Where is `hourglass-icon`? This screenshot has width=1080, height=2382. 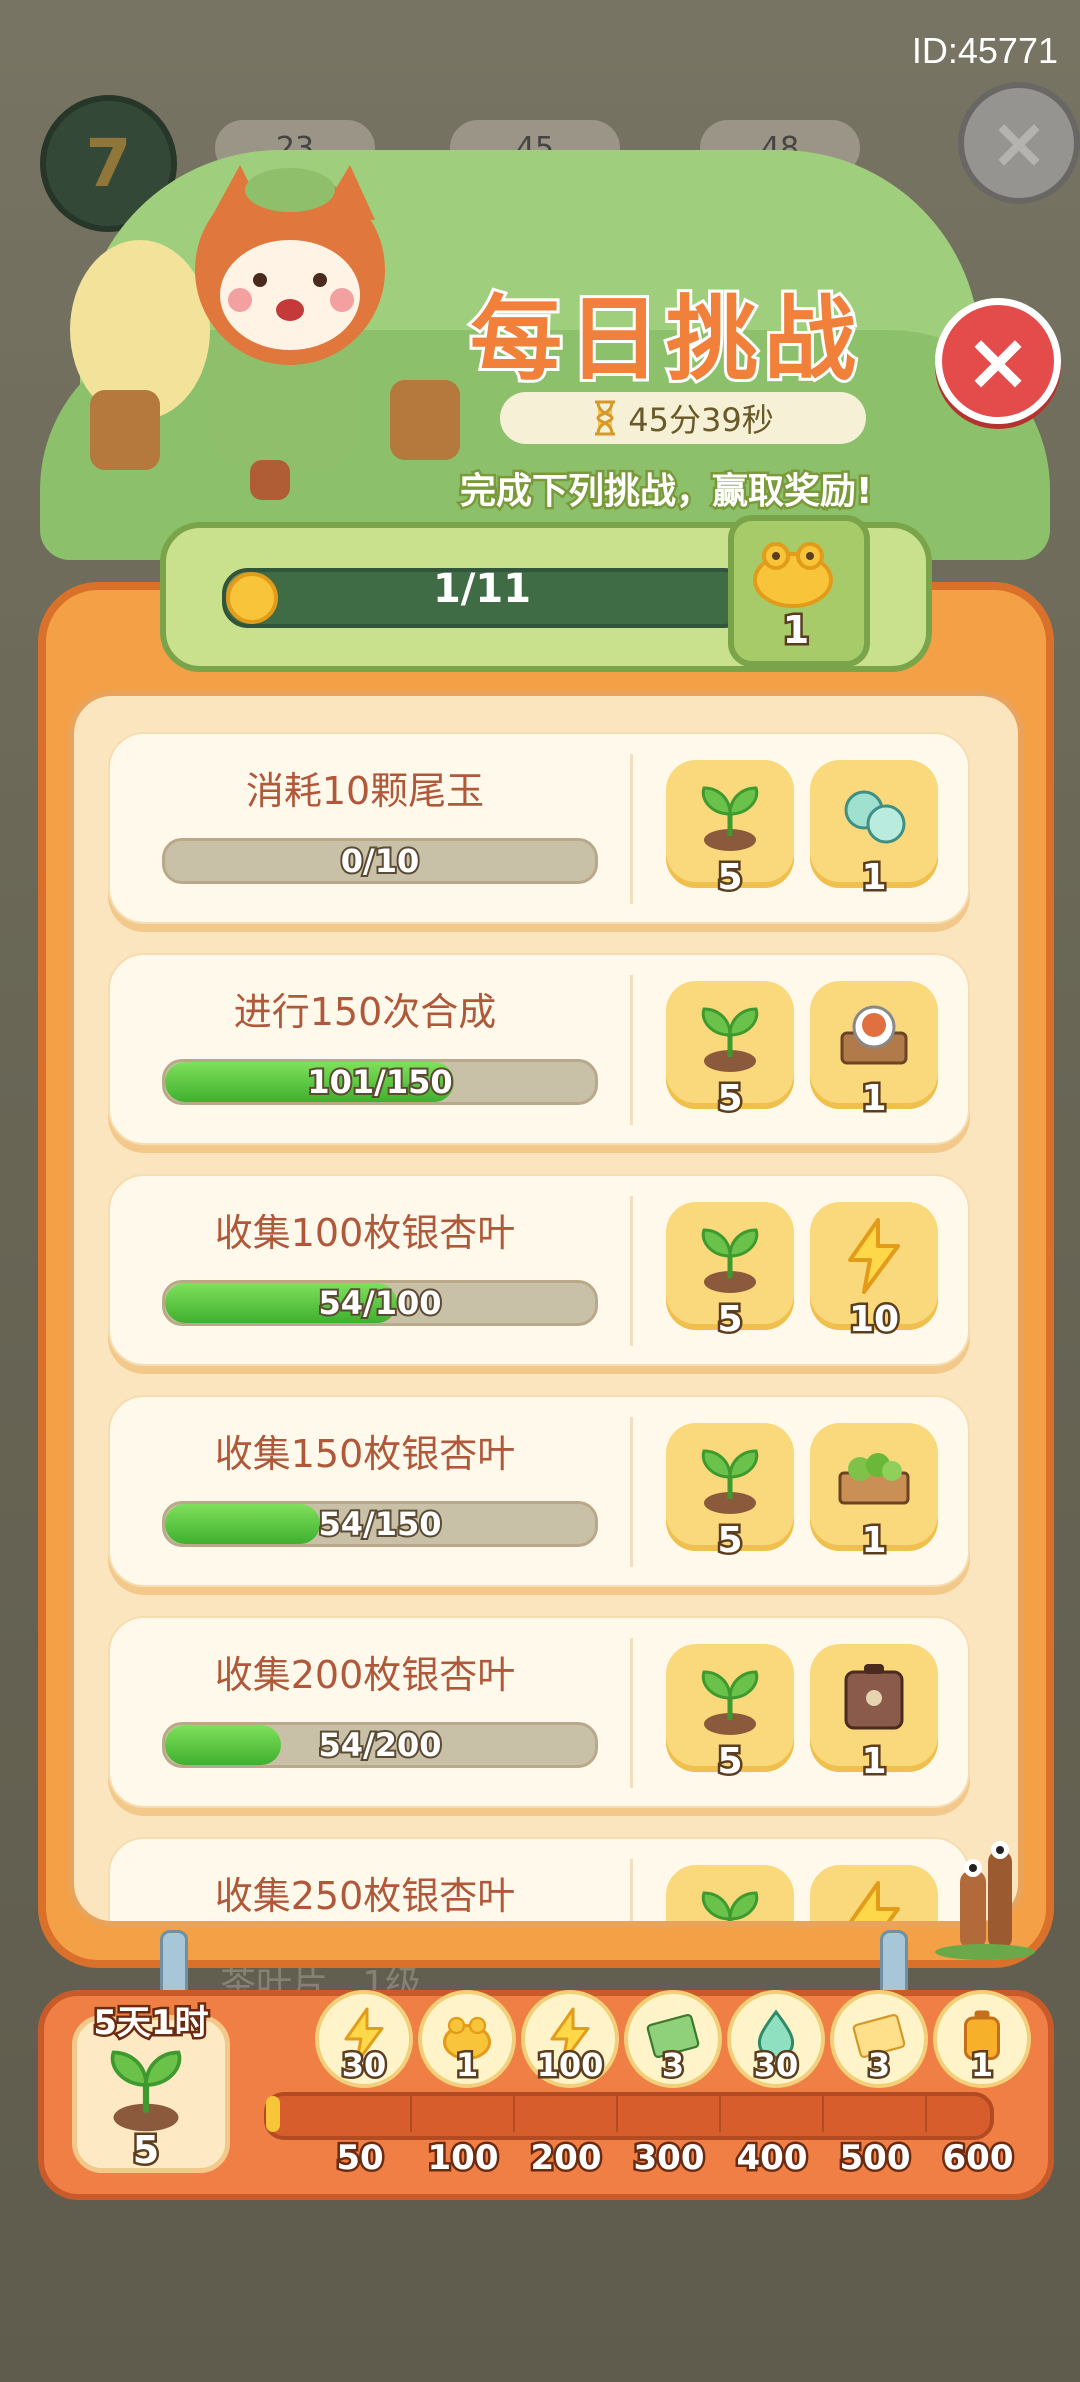
hourglass-icon is located at coordinates (605, 418).